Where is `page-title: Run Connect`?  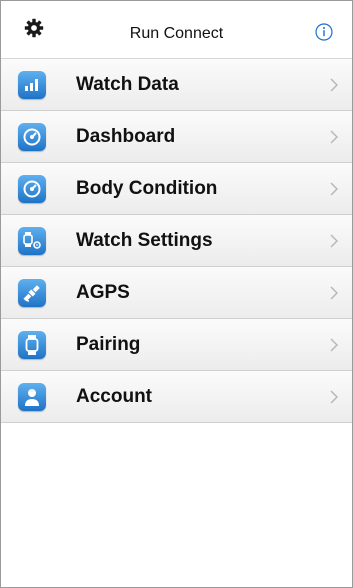
page-title: Run Connect is located at coordinates (176, 33).